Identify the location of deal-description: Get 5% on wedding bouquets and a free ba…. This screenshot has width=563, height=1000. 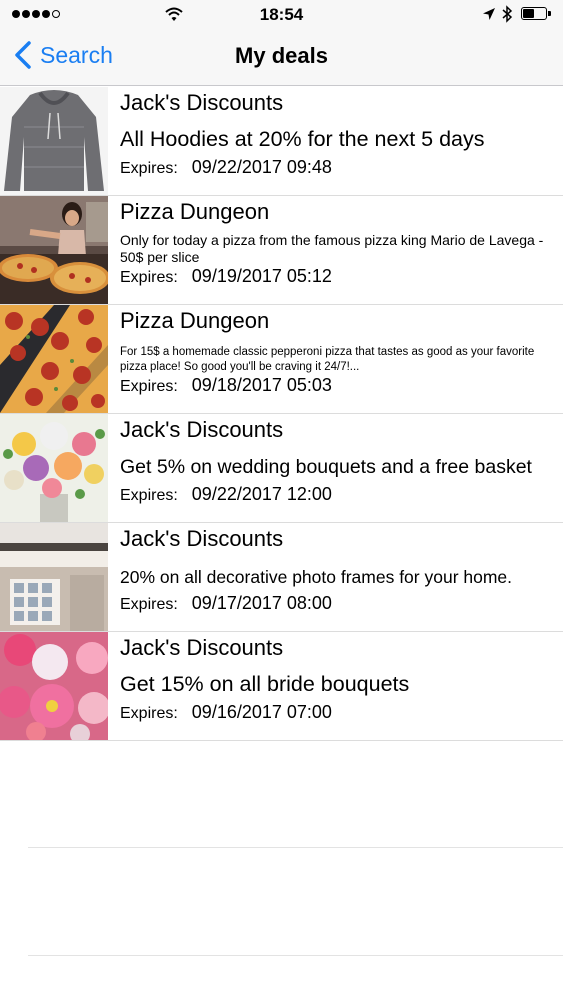
(326, 467).